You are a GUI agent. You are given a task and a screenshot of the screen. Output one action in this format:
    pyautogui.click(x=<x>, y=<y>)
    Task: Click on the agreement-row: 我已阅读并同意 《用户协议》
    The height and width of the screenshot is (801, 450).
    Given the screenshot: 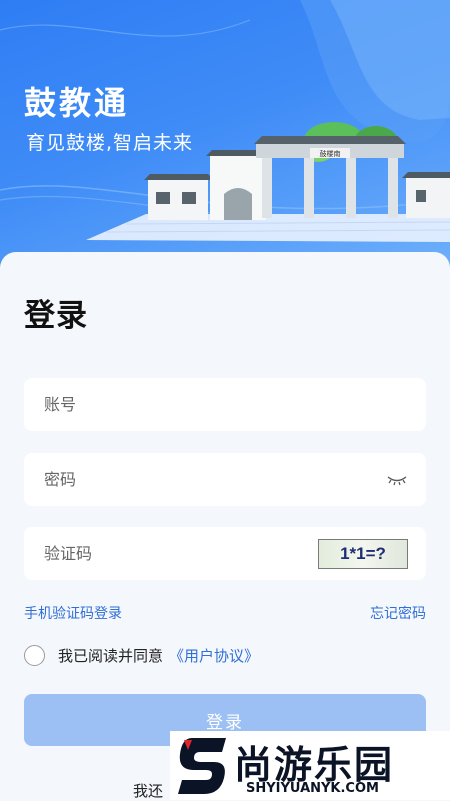 What is the action you would take?
    pyautogui.click(x=141, y=655)
    